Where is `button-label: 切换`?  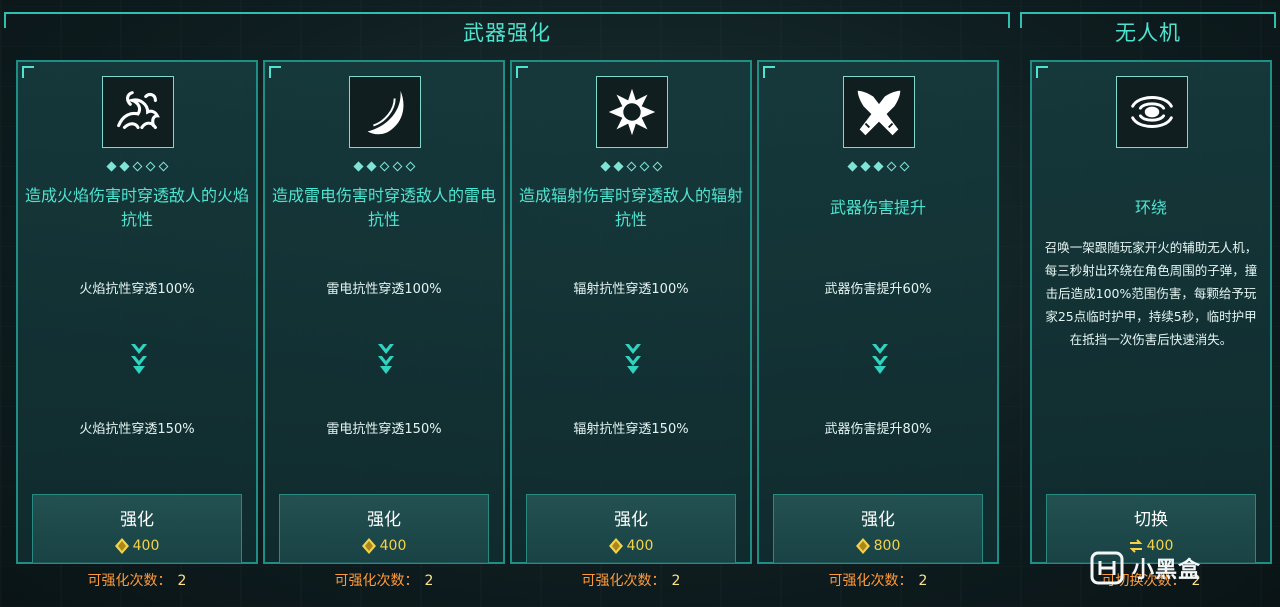
button-label: 切换 is located at coordinates (1151, 520).